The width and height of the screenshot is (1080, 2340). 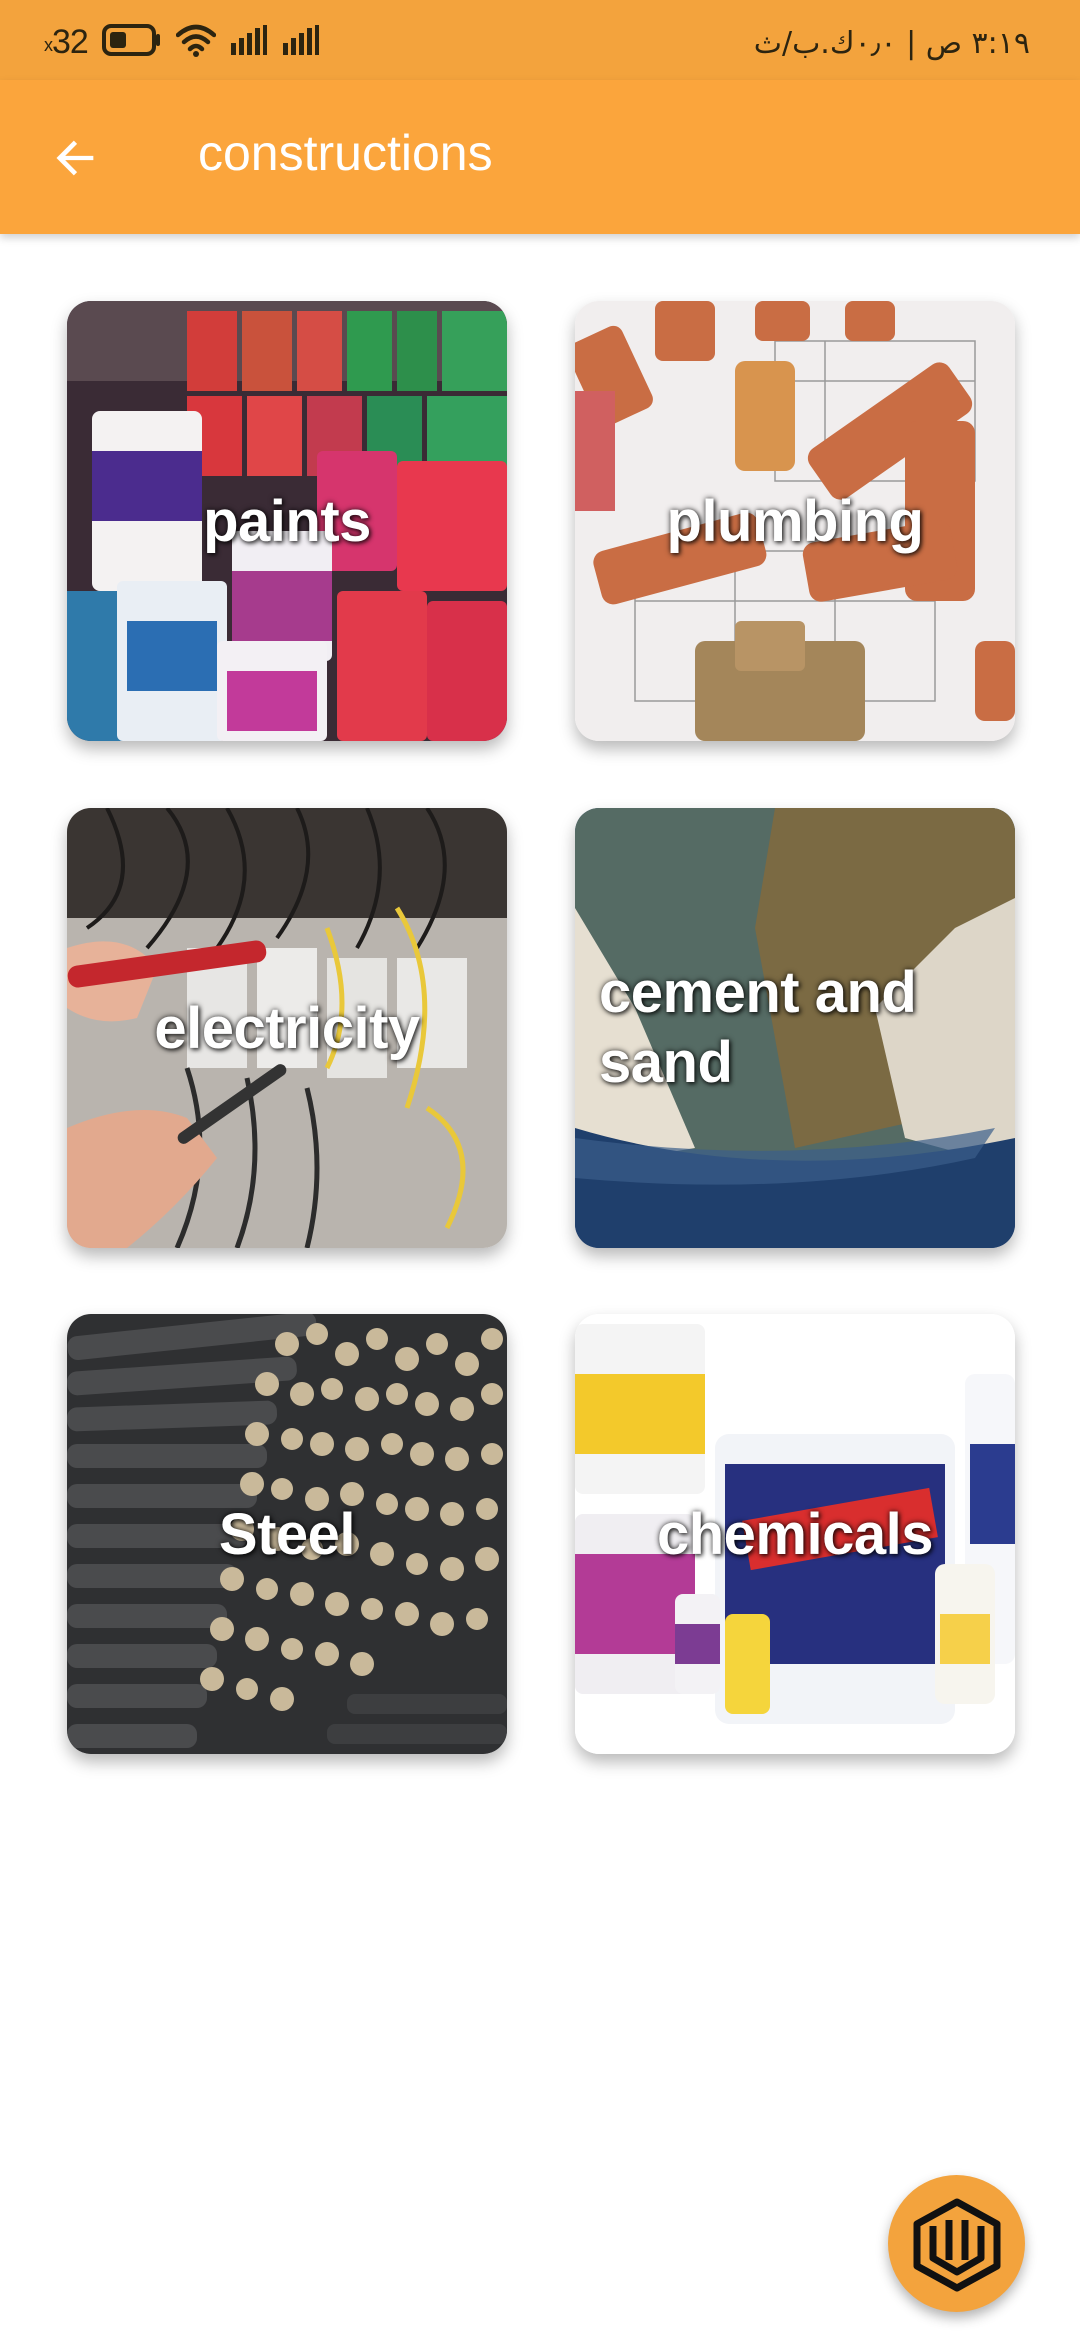 I want to click on category-card-electricity: electricity, so click(x=287, y=1028).